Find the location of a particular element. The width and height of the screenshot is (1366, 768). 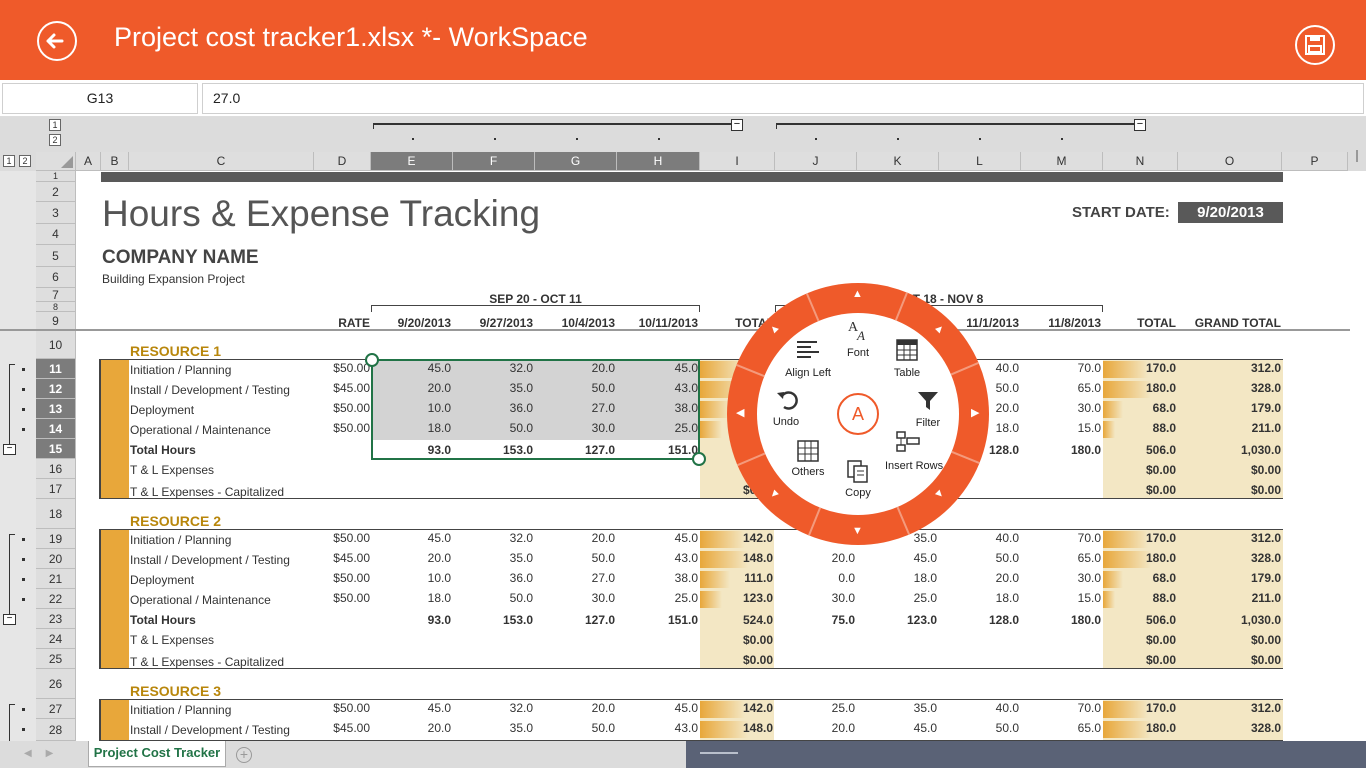

column-header-p: P is located at coordinates (1315, 161).